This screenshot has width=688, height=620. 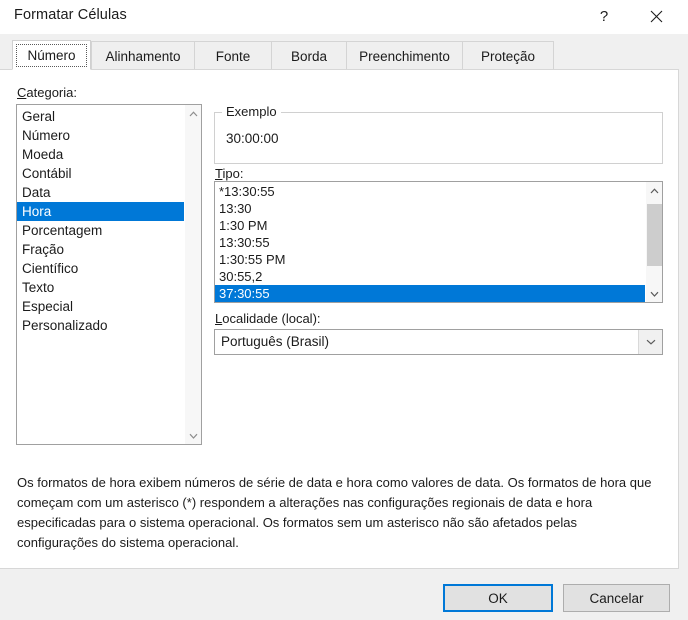 What do you see at coordinates (430, 293) in the screenshot?
I see `list-item-selected: 37:30:55` at bounding box center [430, 293].